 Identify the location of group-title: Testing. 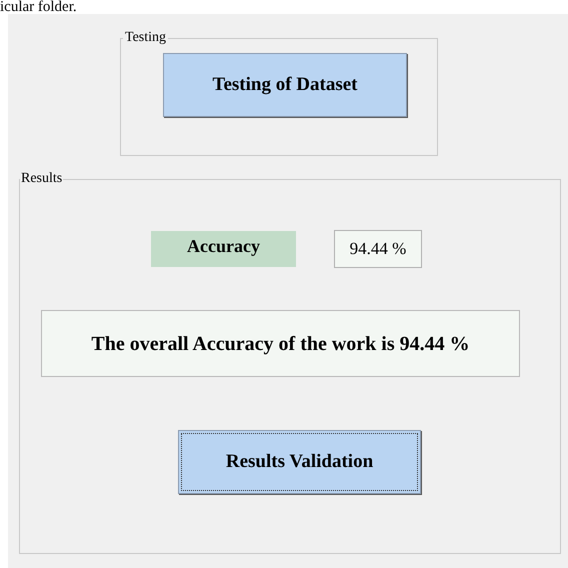
(146, 38).